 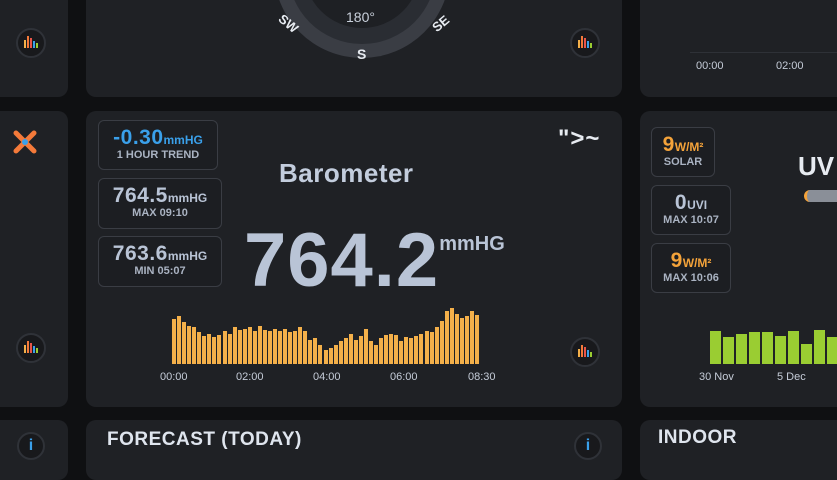 What do you see at coordinates (354, 450) in the screenshot?
I see `forecast-card: FORECAST (TODAY) i` at bounding box center [354, 450].